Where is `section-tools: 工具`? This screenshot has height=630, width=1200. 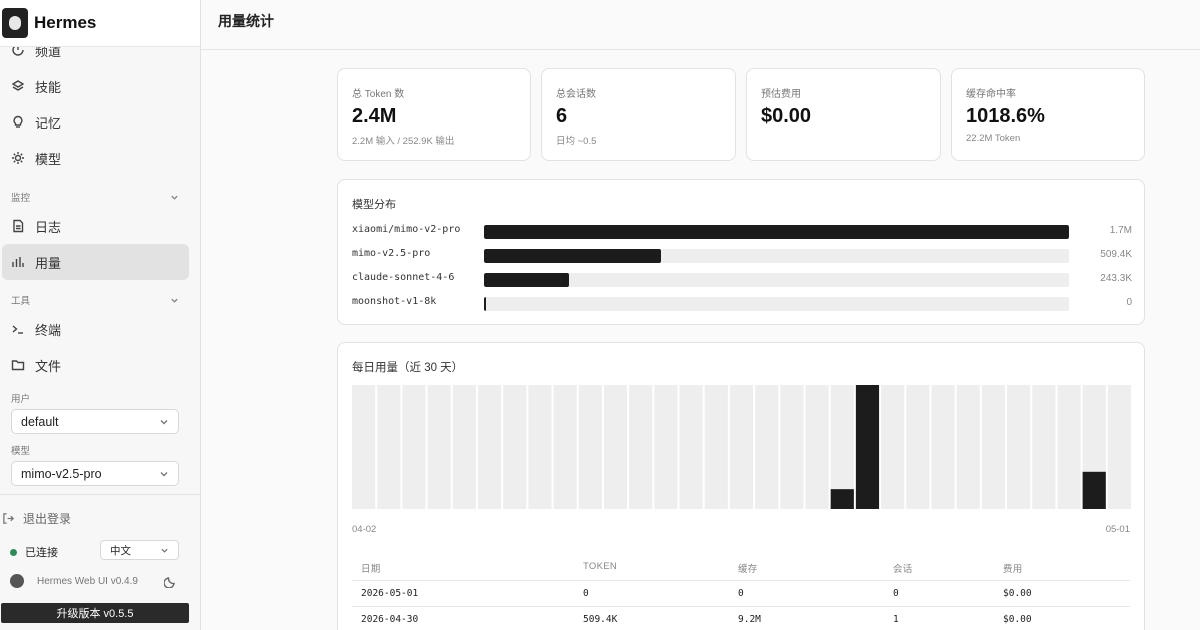
section-tools: 工具 is located at coordinates (95, 300).